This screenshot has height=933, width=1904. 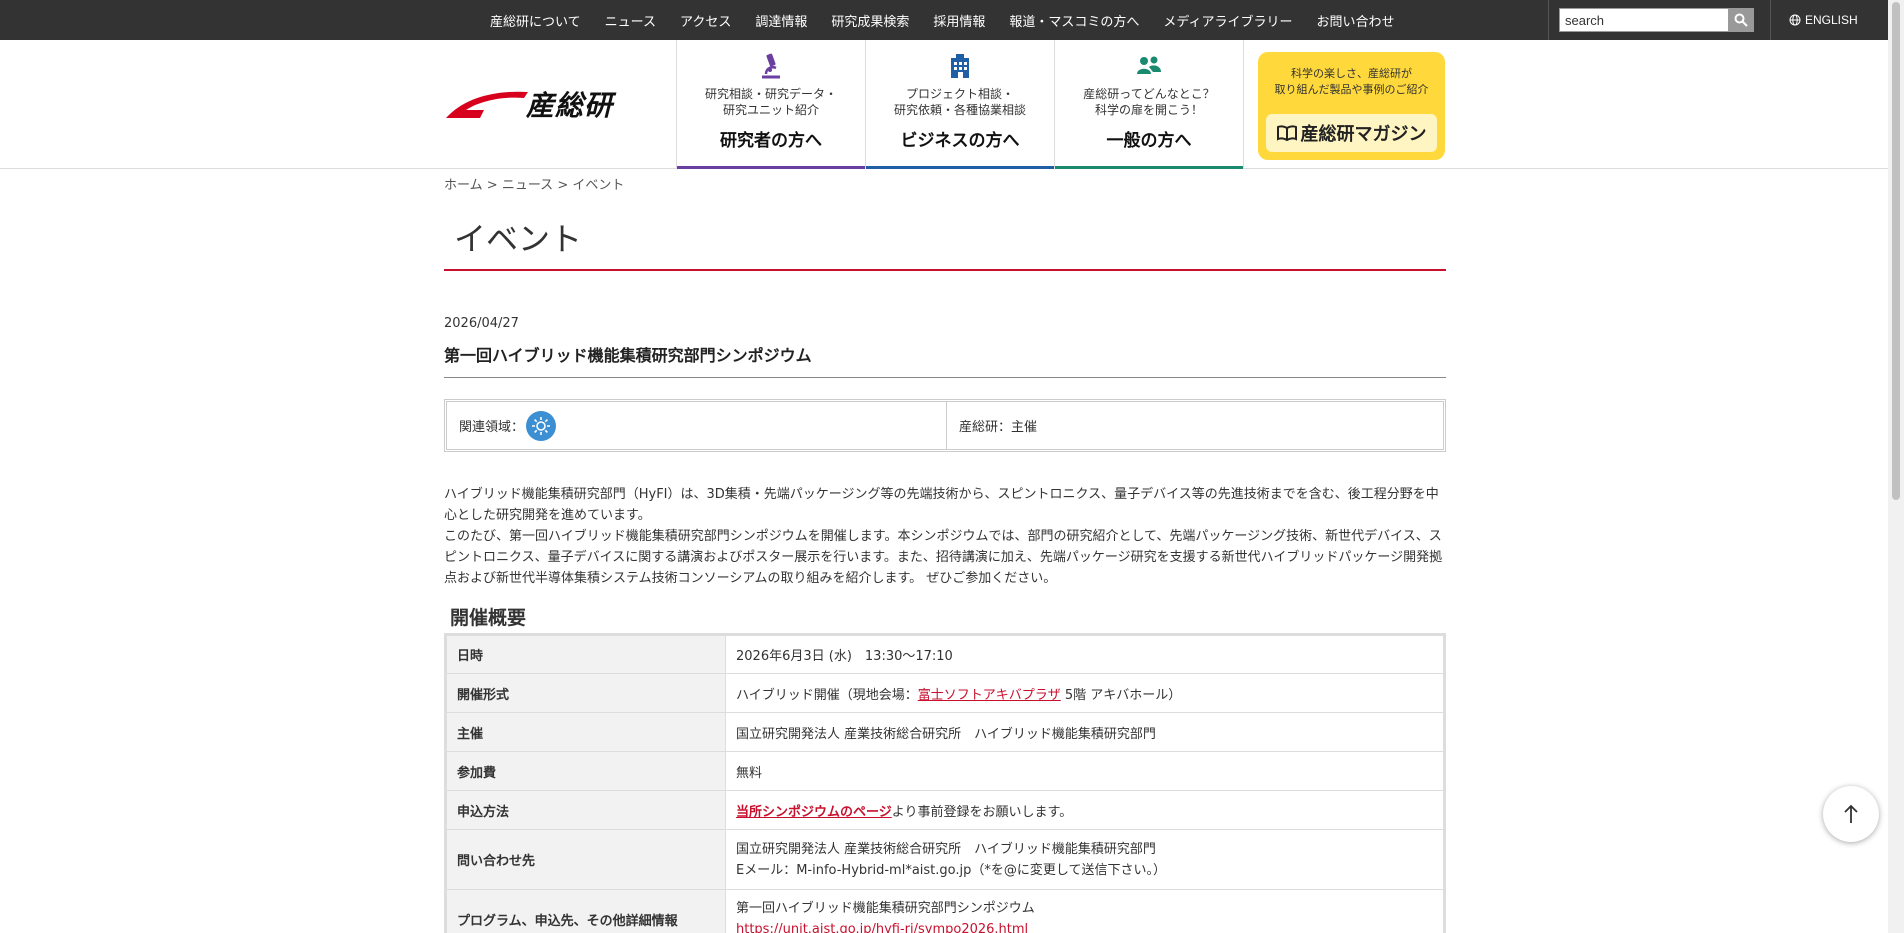 What do you see at coordinates (1148, 110) in the screenshot?
I see `nav-card-sub-line: 科学の扉を開こう！` at bounding box center [1148, 110].